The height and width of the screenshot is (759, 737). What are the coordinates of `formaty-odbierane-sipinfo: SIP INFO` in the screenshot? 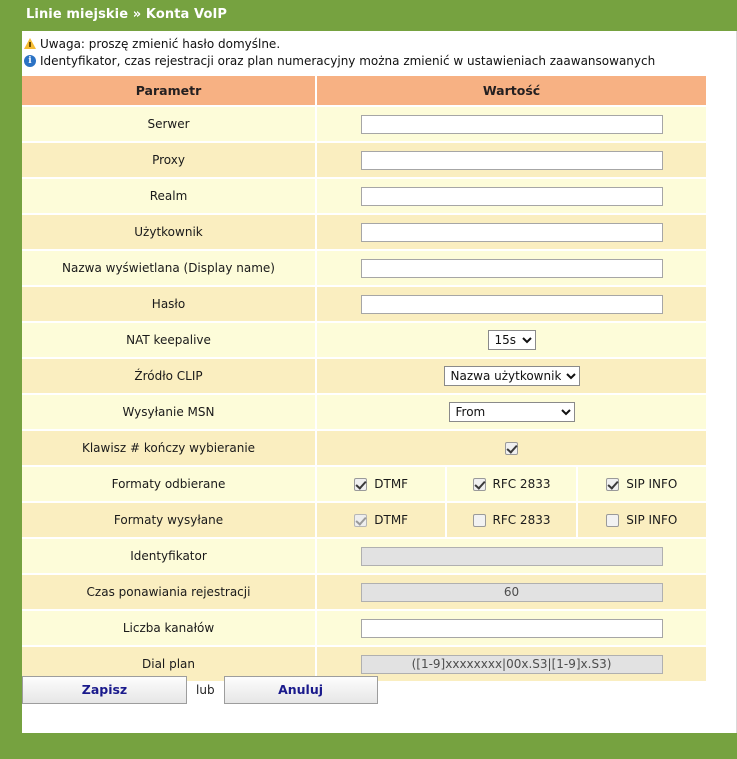 It's located at (642, 484).